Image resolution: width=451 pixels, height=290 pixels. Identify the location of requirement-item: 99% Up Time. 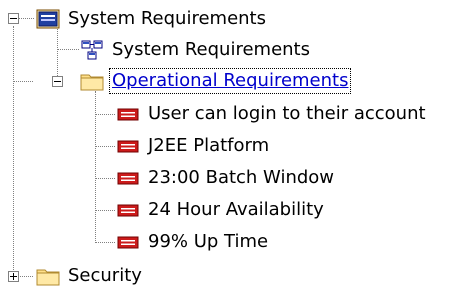
(193, 242).